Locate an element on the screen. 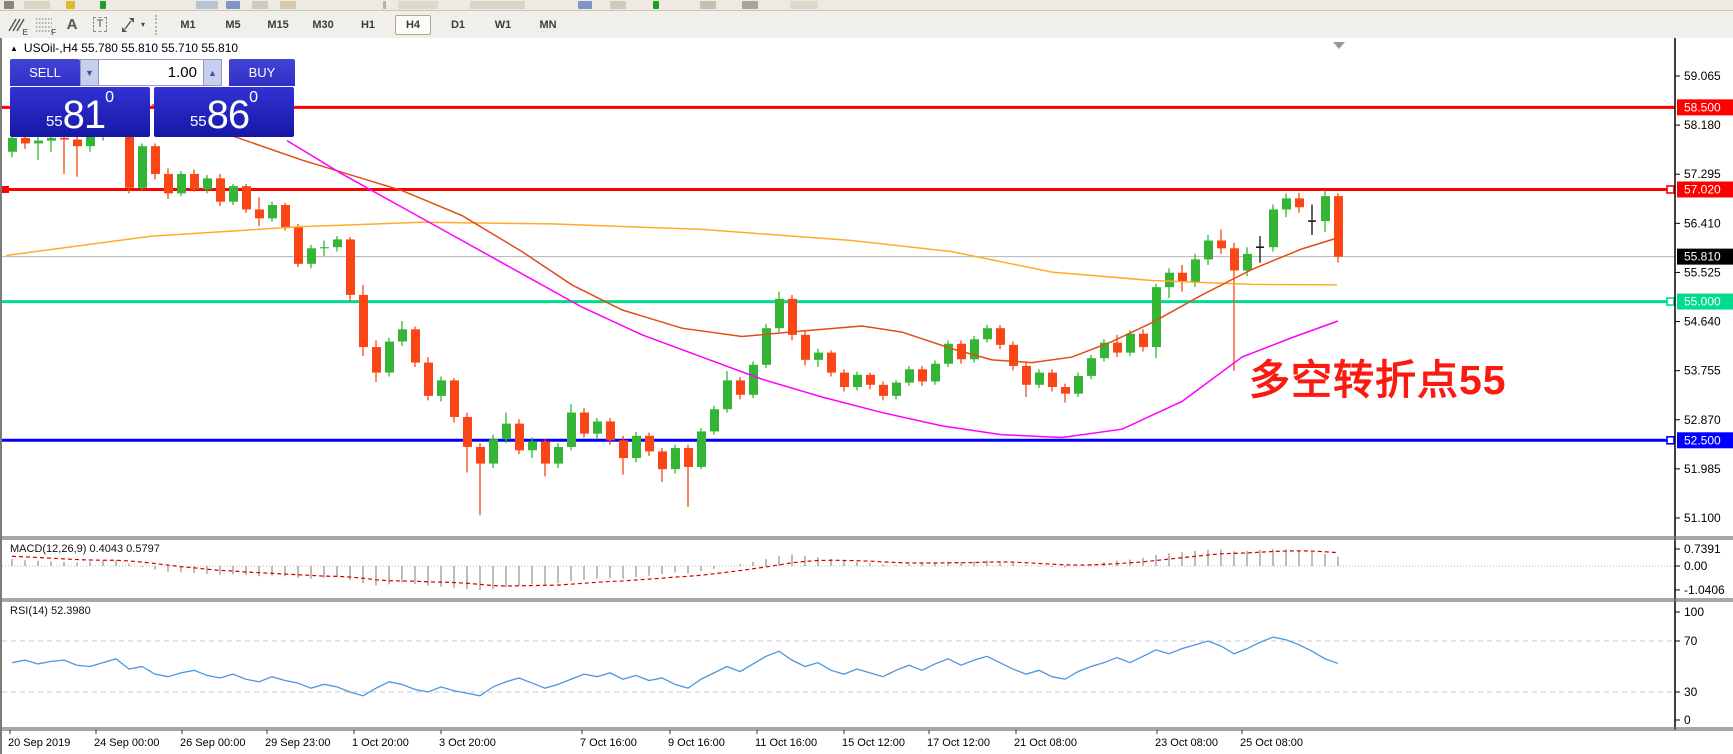  rsi-label: RSI(14) 52.3980 is located at coordinates (50, 611).